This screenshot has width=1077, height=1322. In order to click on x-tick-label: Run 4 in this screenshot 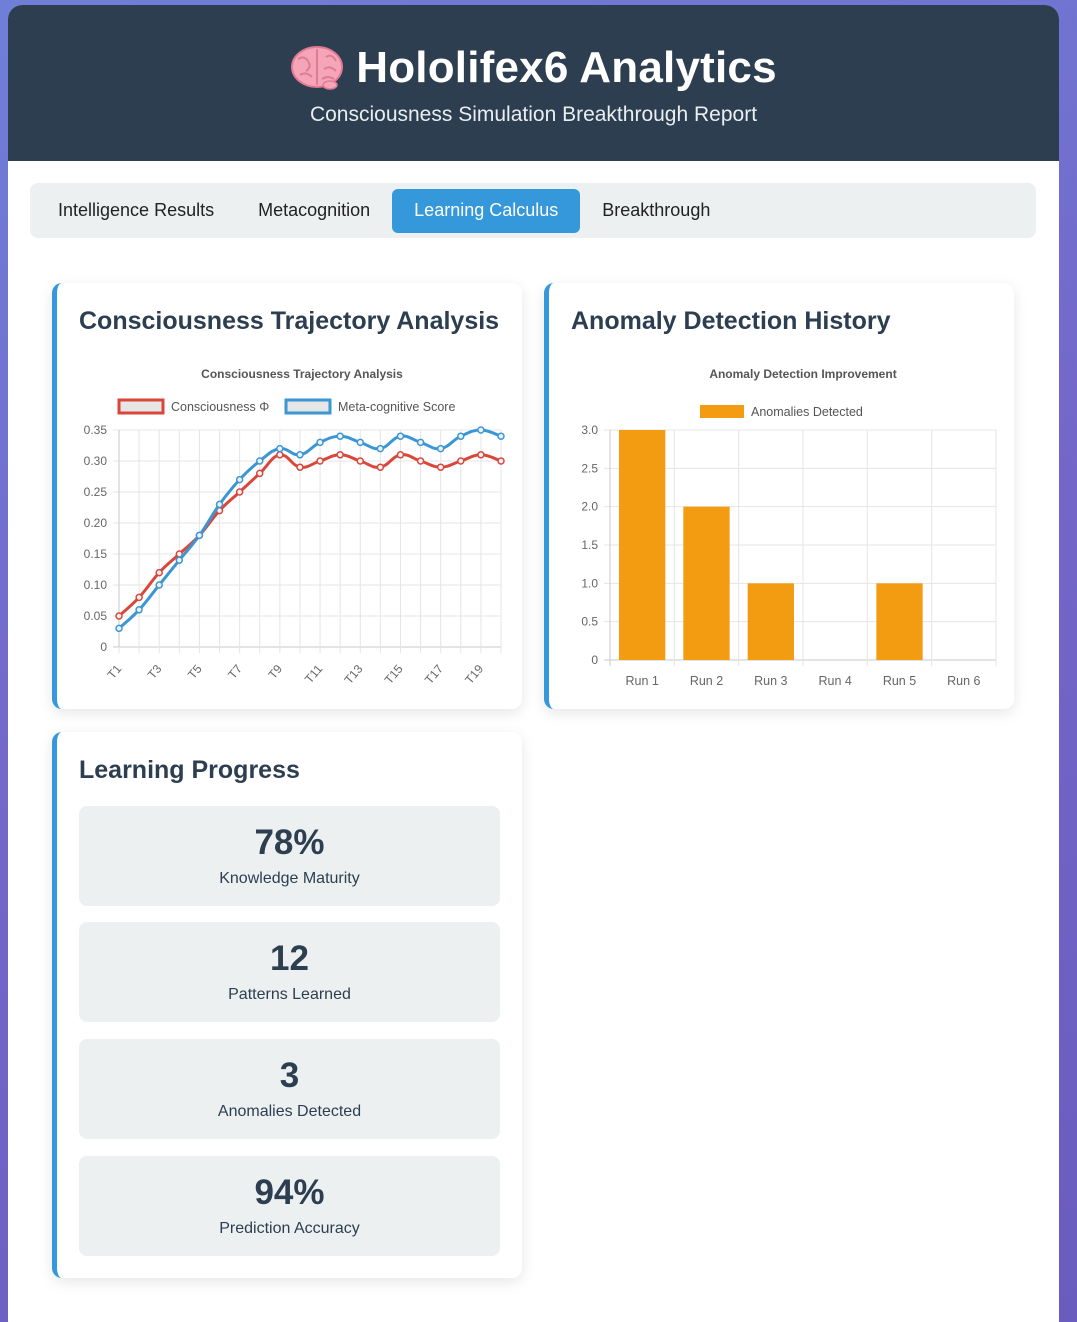, I will do `click(834, 681)`.